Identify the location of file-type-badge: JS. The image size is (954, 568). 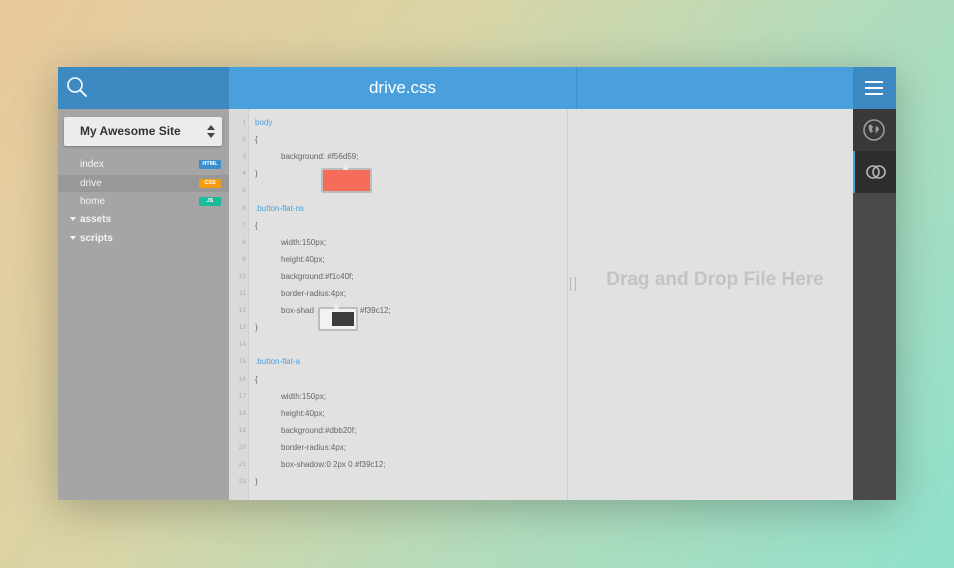
(210, 201).